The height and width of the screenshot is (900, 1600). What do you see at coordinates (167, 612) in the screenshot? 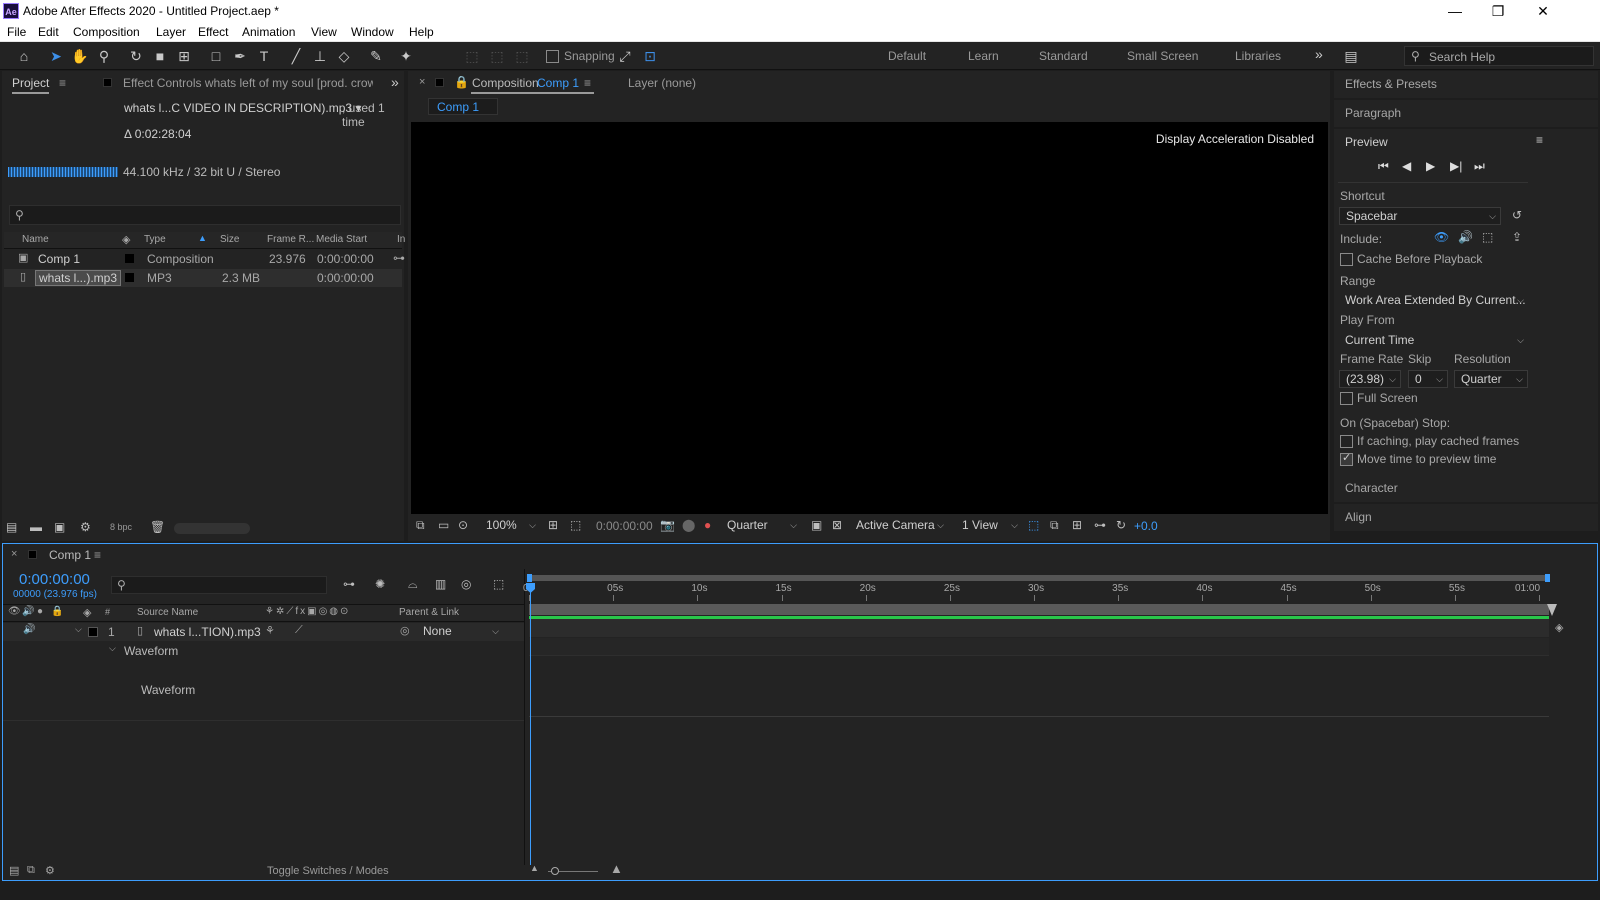
I see `col-source-name: Source Name` at bounding box center [167, 612].